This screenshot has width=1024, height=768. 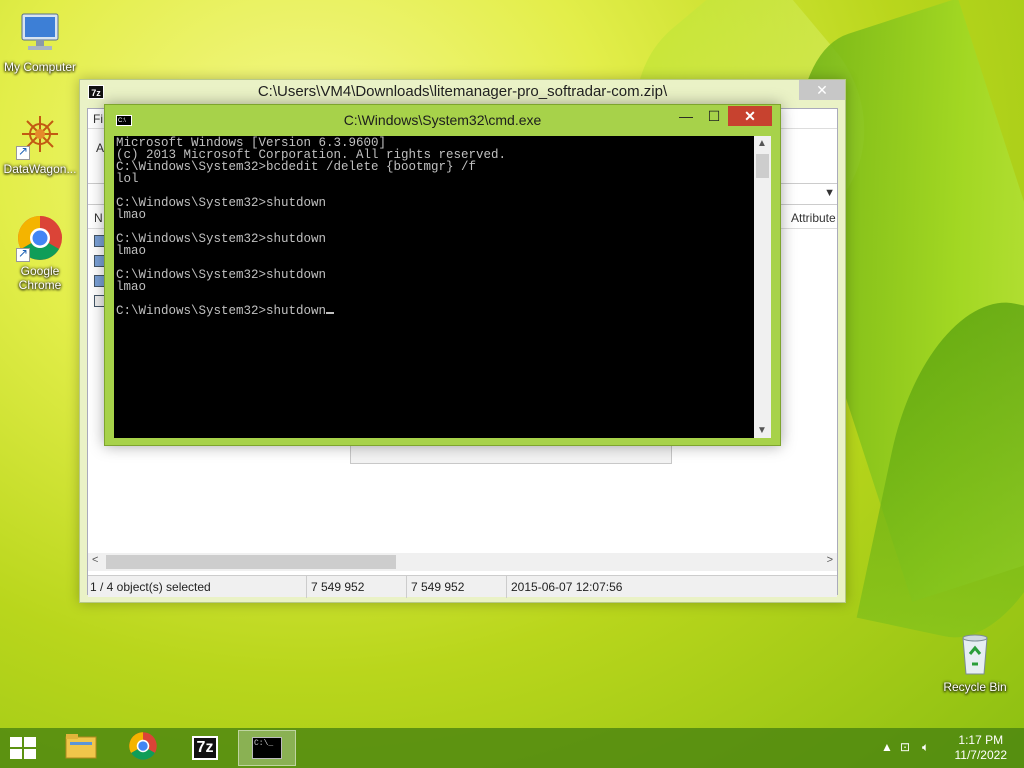 I want to click on computer-icon, so click(x=40, y=34).